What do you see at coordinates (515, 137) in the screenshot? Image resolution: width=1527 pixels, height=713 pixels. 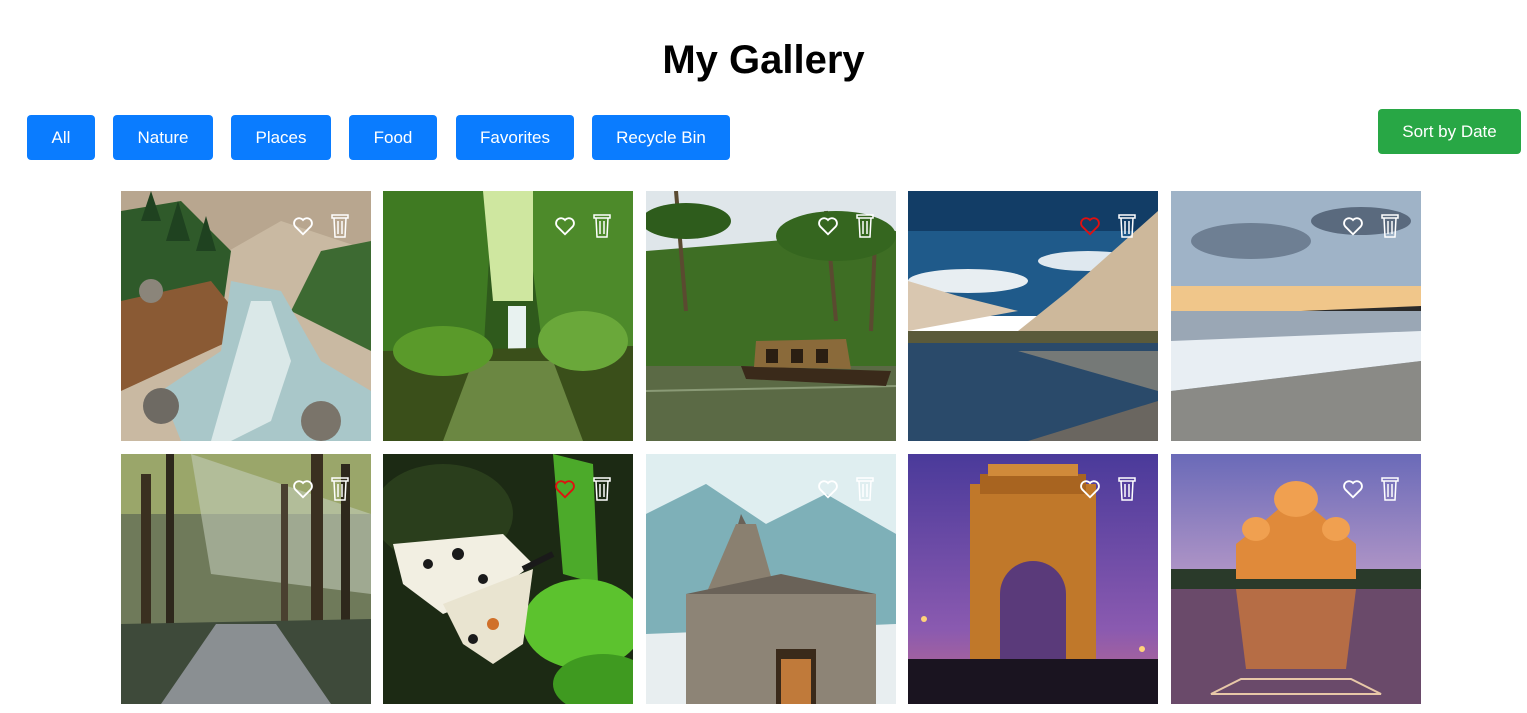 I see `filter-favorites-button: Favorites` at bounding box center [515, 137].